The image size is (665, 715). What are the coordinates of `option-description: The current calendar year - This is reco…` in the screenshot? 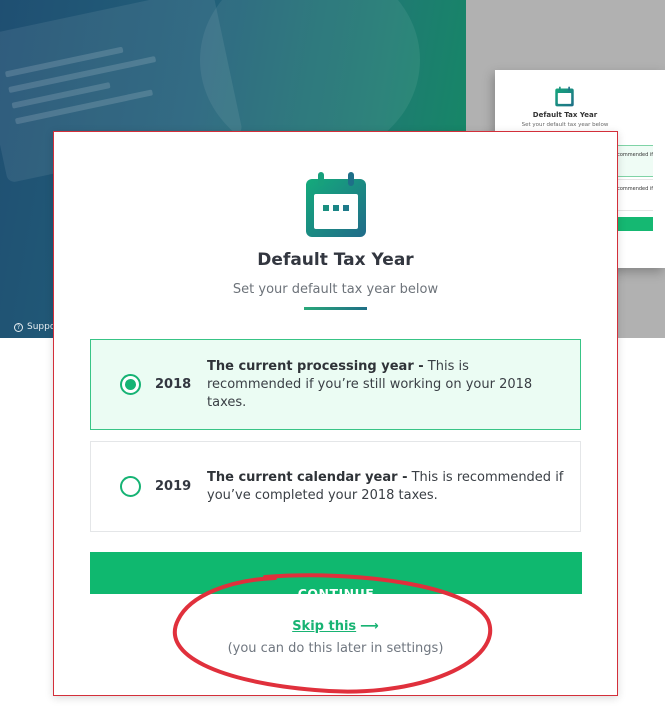 It's located at (387, 487).